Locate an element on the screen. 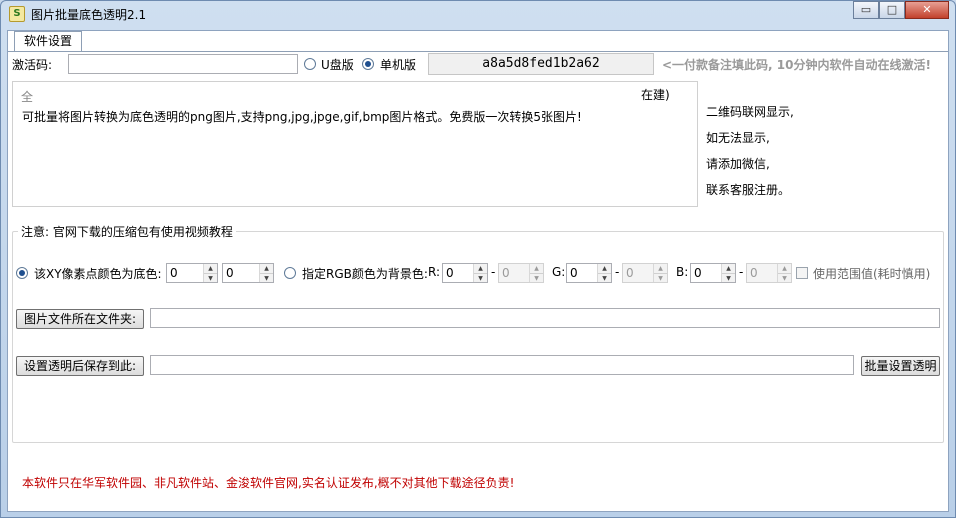 This screenshot has height=518, width=956. y-stepper-arrows: ▲ ▼ is located at coordinates (266, 273).